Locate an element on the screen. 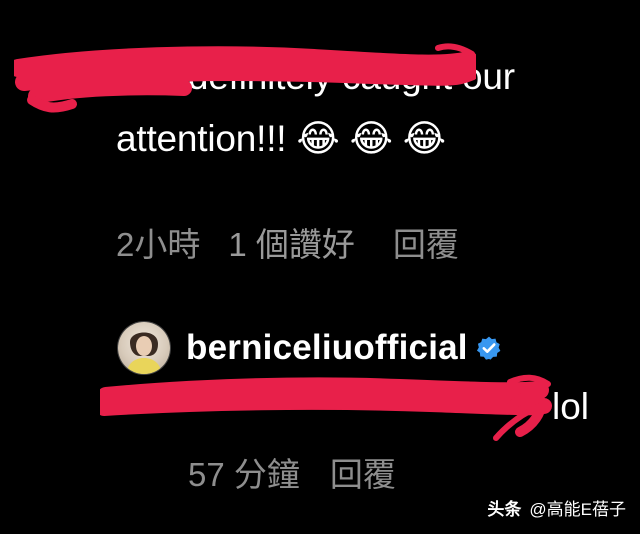 This screenshot has height=534, width=640. comment-timestamp: 2小時 is located at coordinates (158, 244).